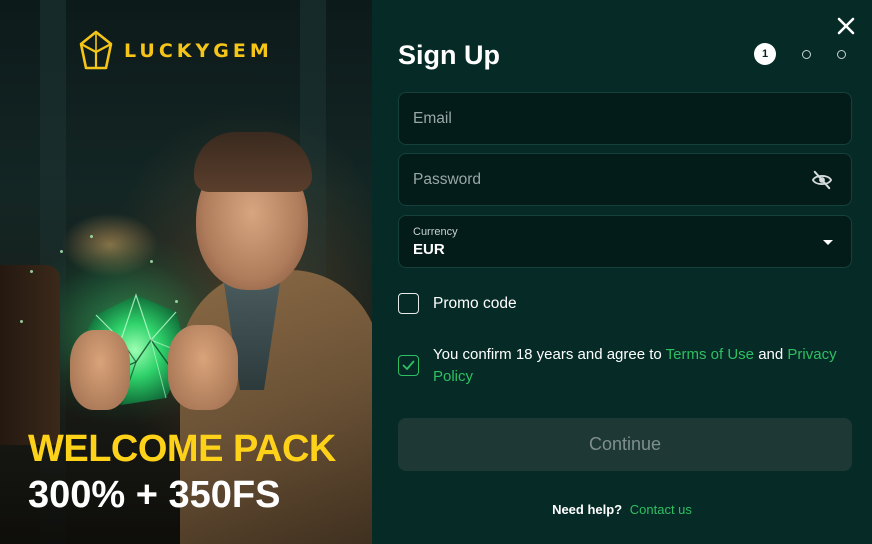 Image resolution: width=872 pixels, height=544 pixels. What do you see at coordinates (253, 162) in the screenshot?
I see `man-hair` at bounding box center [253, 162].